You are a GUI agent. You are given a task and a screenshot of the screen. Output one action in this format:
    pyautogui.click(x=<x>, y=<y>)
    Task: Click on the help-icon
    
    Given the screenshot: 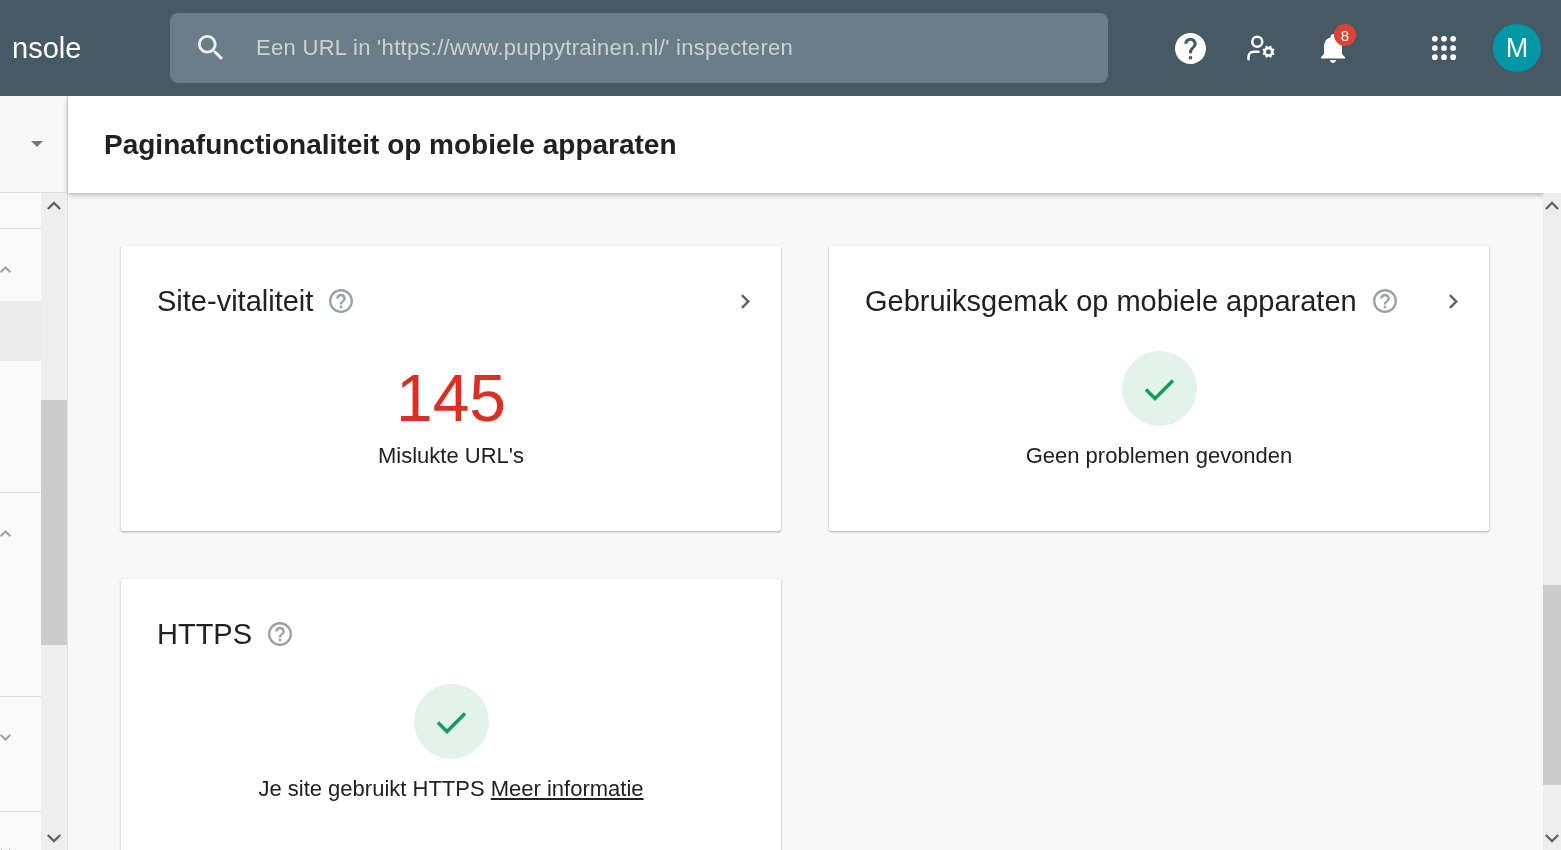 What is the action you would take?
    pyautogui.click(x=1190, y=48)
    